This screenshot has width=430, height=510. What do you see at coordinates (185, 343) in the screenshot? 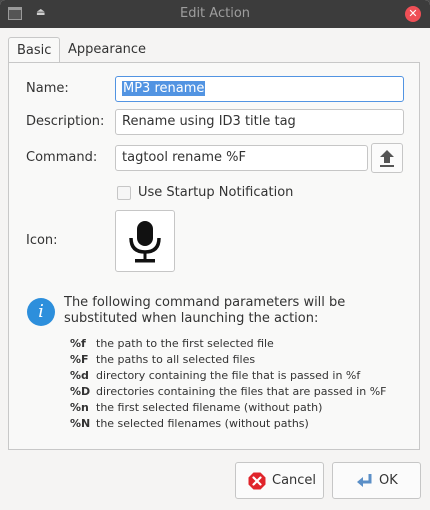
I see `param-desc: the path to the first selected file` at bounding box center [185, 343].